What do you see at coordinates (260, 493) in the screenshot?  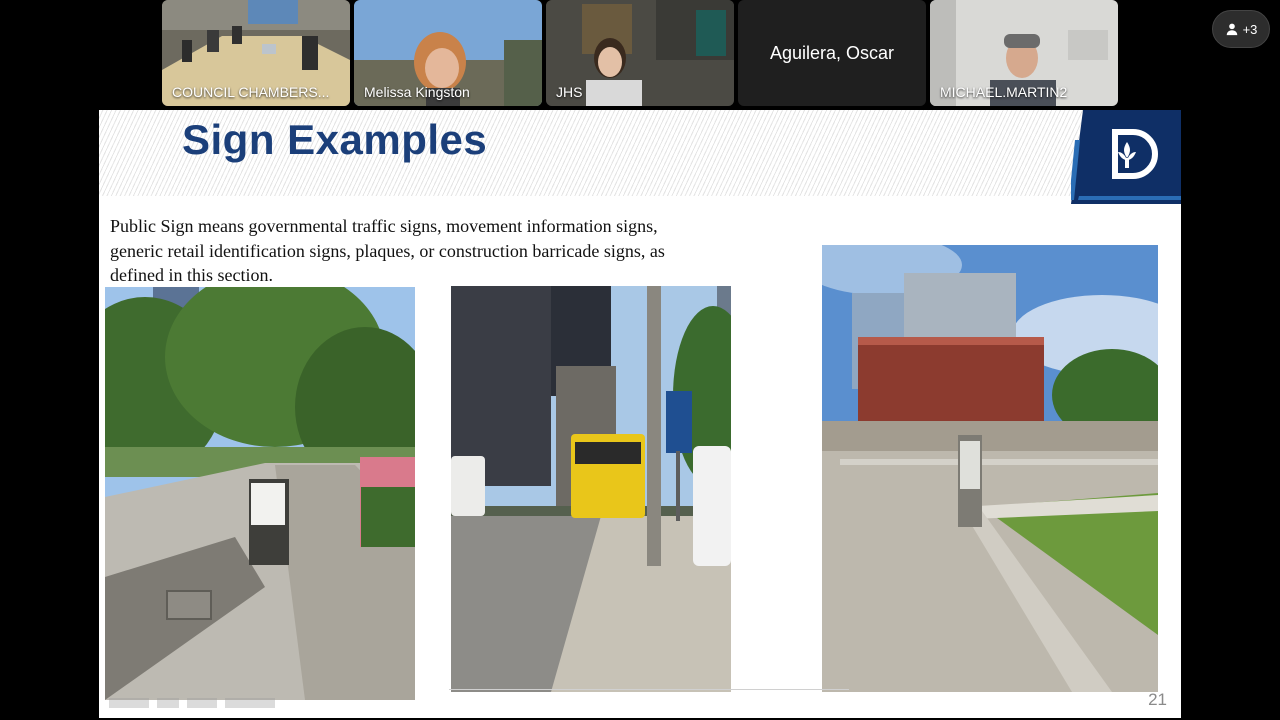 I see `photo-sidewalk-sign` at bounding box center [260, 493].